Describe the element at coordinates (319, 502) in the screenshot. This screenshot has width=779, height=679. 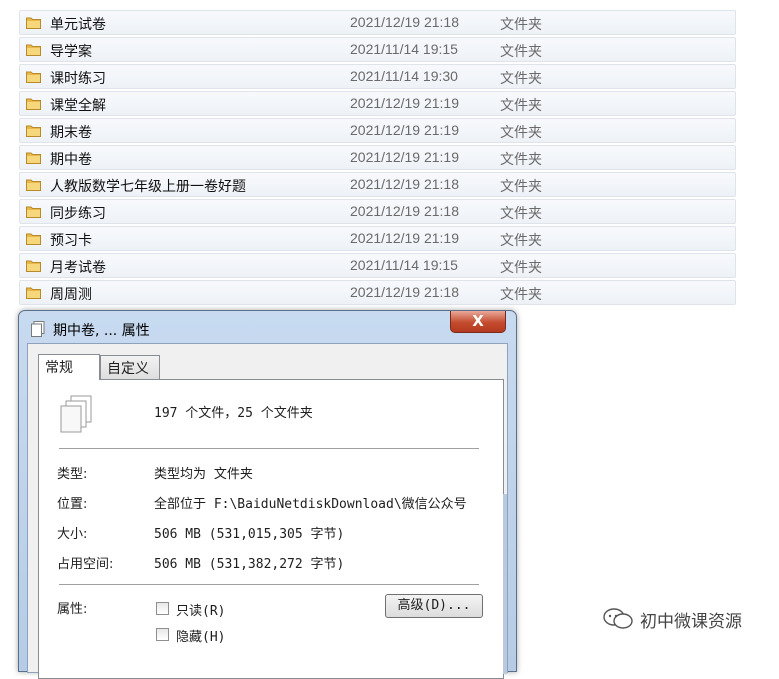
I see `location-value: 全部位于 F:\BaiduNetdiskDownload\微信公众号` at that location.